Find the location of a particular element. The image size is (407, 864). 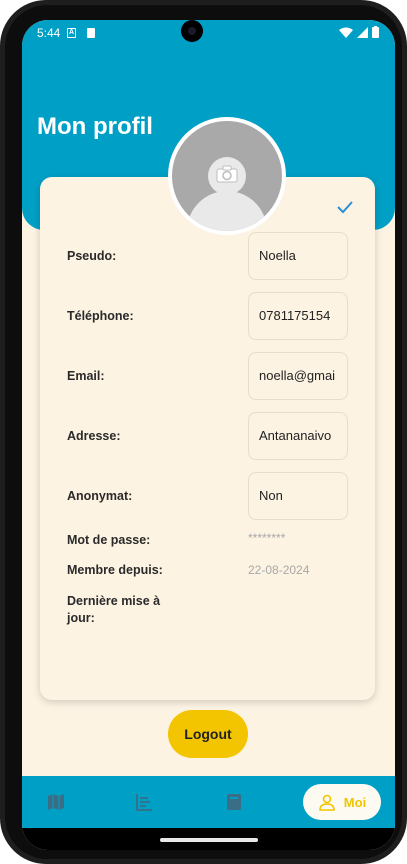

book-icon is located at coordinates (234, 802).